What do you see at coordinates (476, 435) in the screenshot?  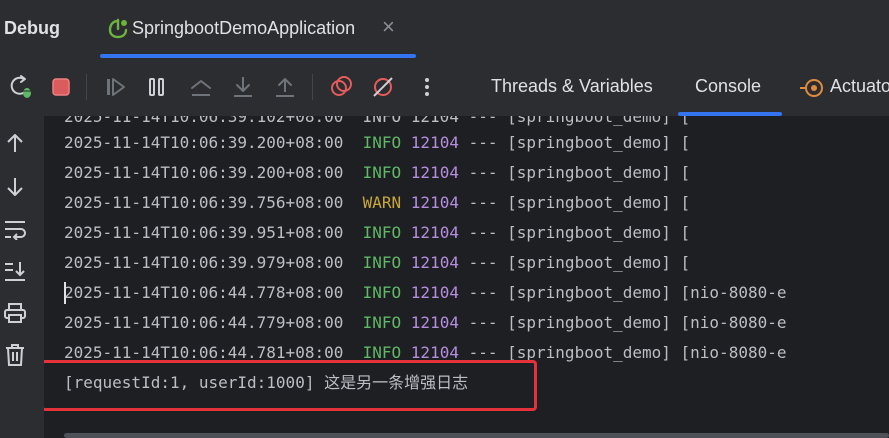 I see `horizontal-scrollbar` at bounding box center [476, 435].